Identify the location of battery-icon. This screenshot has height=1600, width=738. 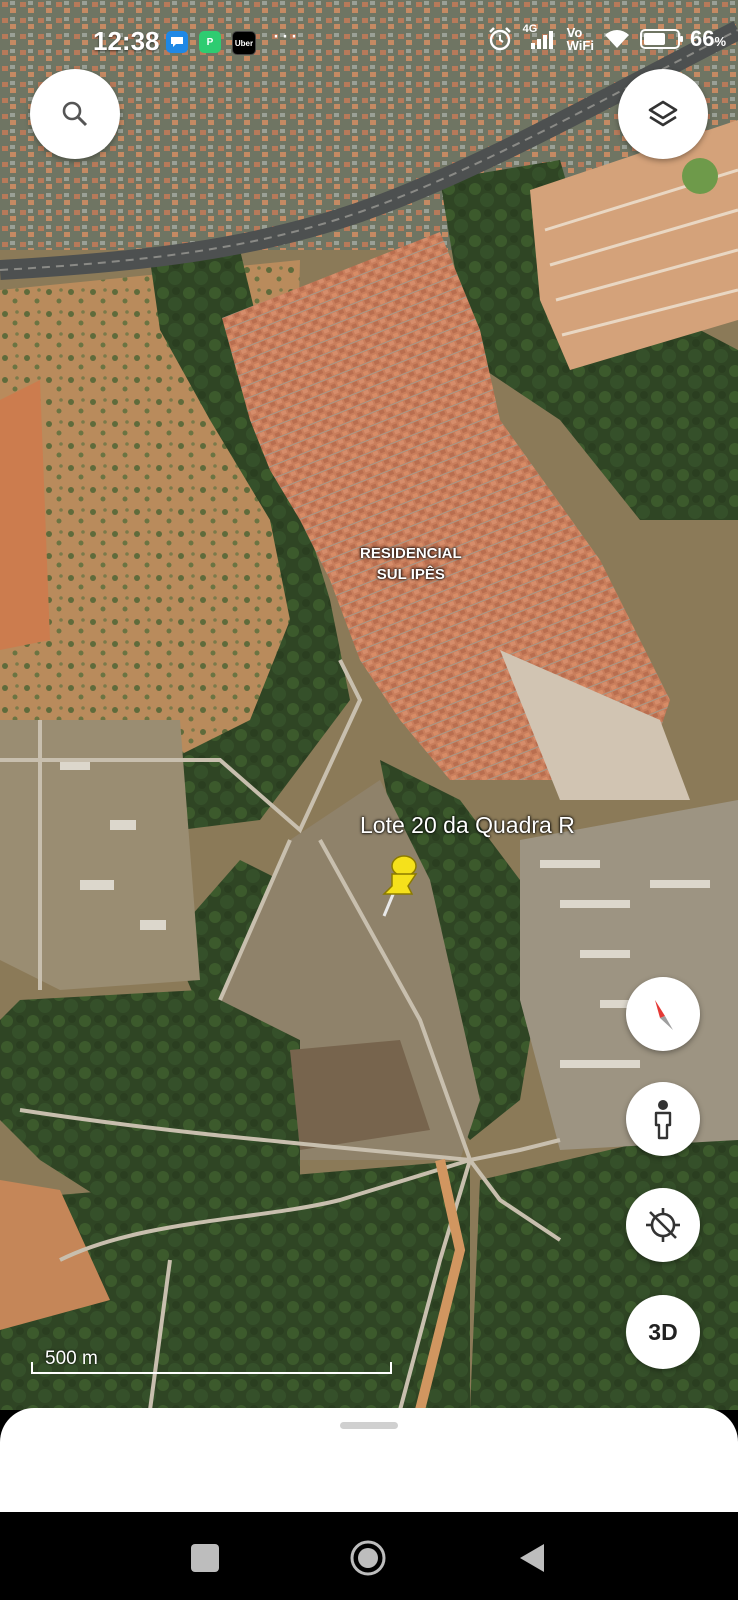
(661, 39).